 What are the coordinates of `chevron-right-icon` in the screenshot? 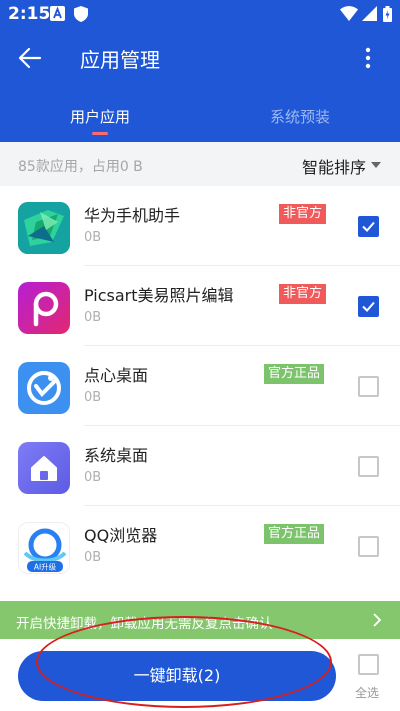 It's located at (377, 620).